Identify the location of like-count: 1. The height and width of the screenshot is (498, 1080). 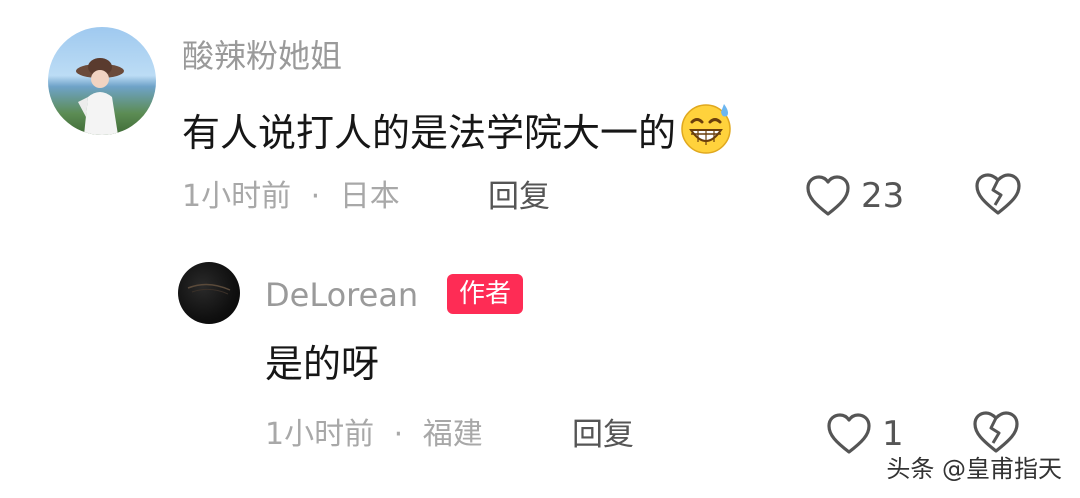
(893, 434).